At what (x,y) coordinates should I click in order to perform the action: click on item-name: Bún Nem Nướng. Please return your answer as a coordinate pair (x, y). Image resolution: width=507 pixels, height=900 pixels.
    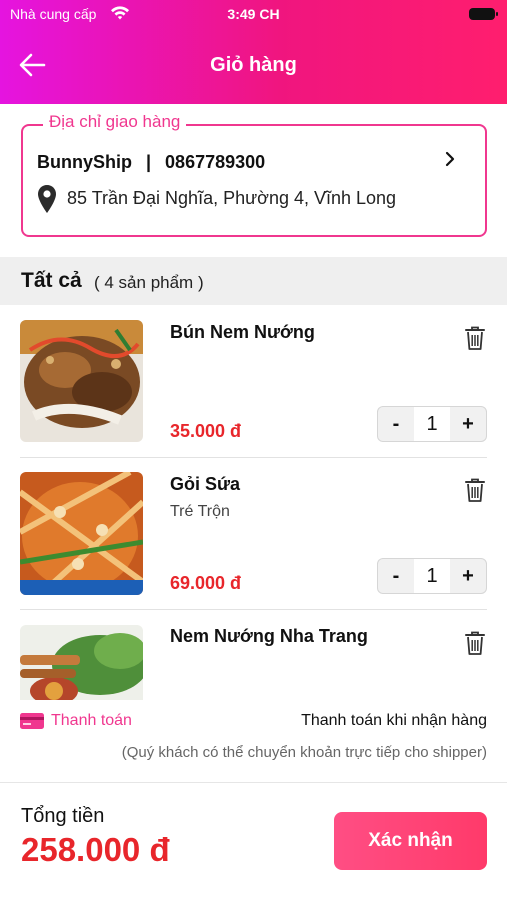
    Looking at the image, I should click on (242, 332).